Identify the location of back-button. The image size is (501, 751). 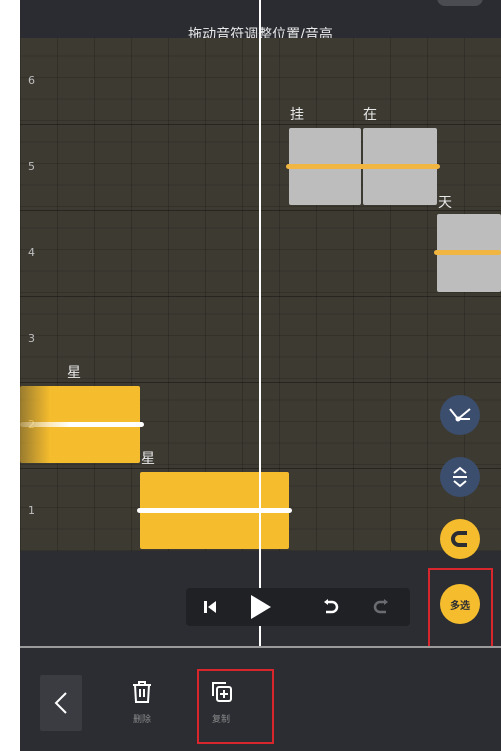
(61, 703).